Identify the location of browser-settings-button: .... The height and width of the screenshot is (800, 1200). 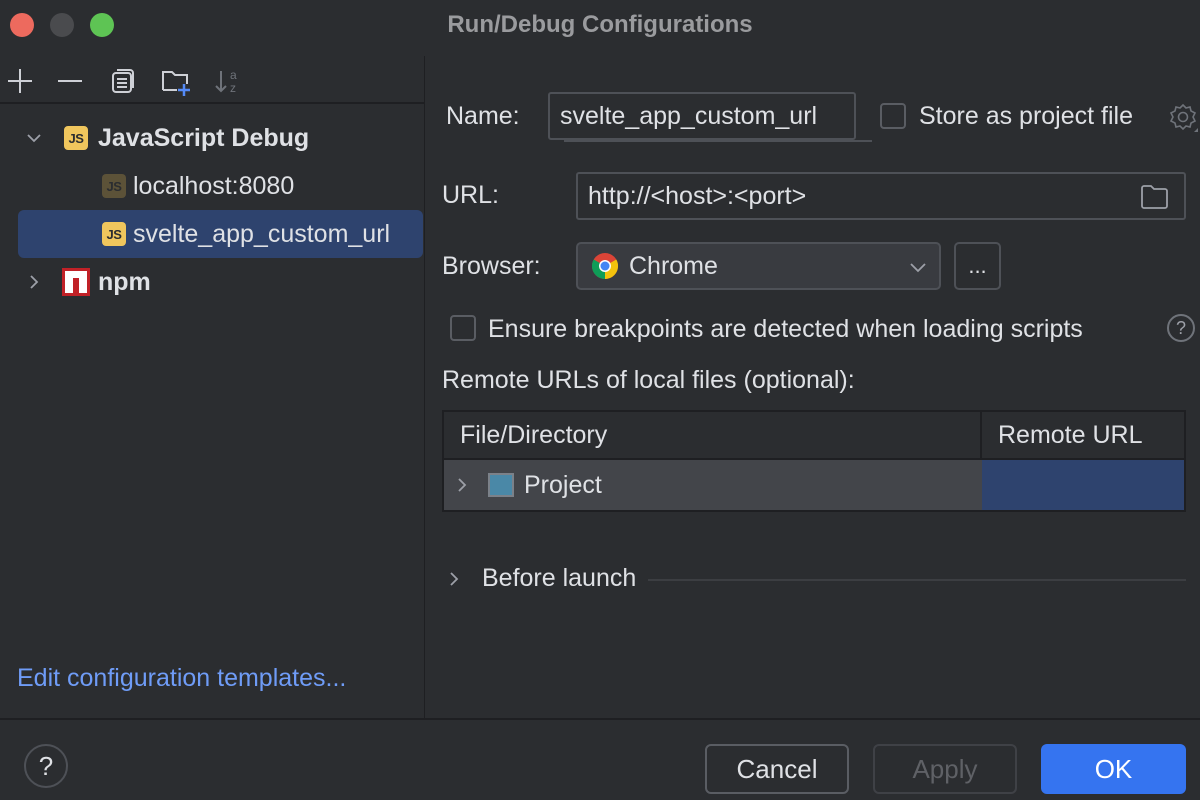
(977, 266).